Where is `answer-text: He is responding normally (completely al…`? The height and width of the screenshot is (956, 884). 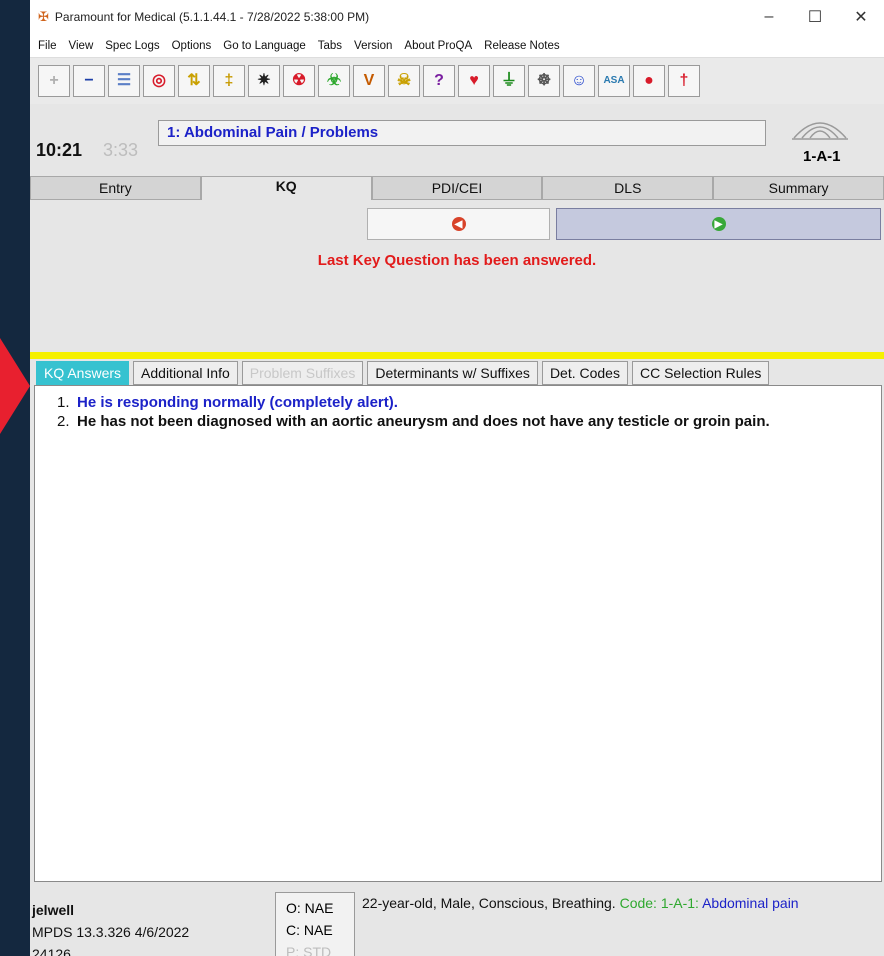
answer-text: He is responding normally (completely al… is located at coordinates (237, 402).